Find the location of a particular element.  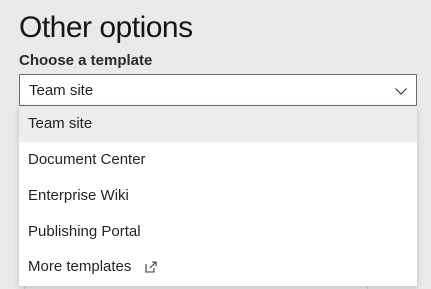

option-label: Publishing Portal is located at coordinates (84, 231).